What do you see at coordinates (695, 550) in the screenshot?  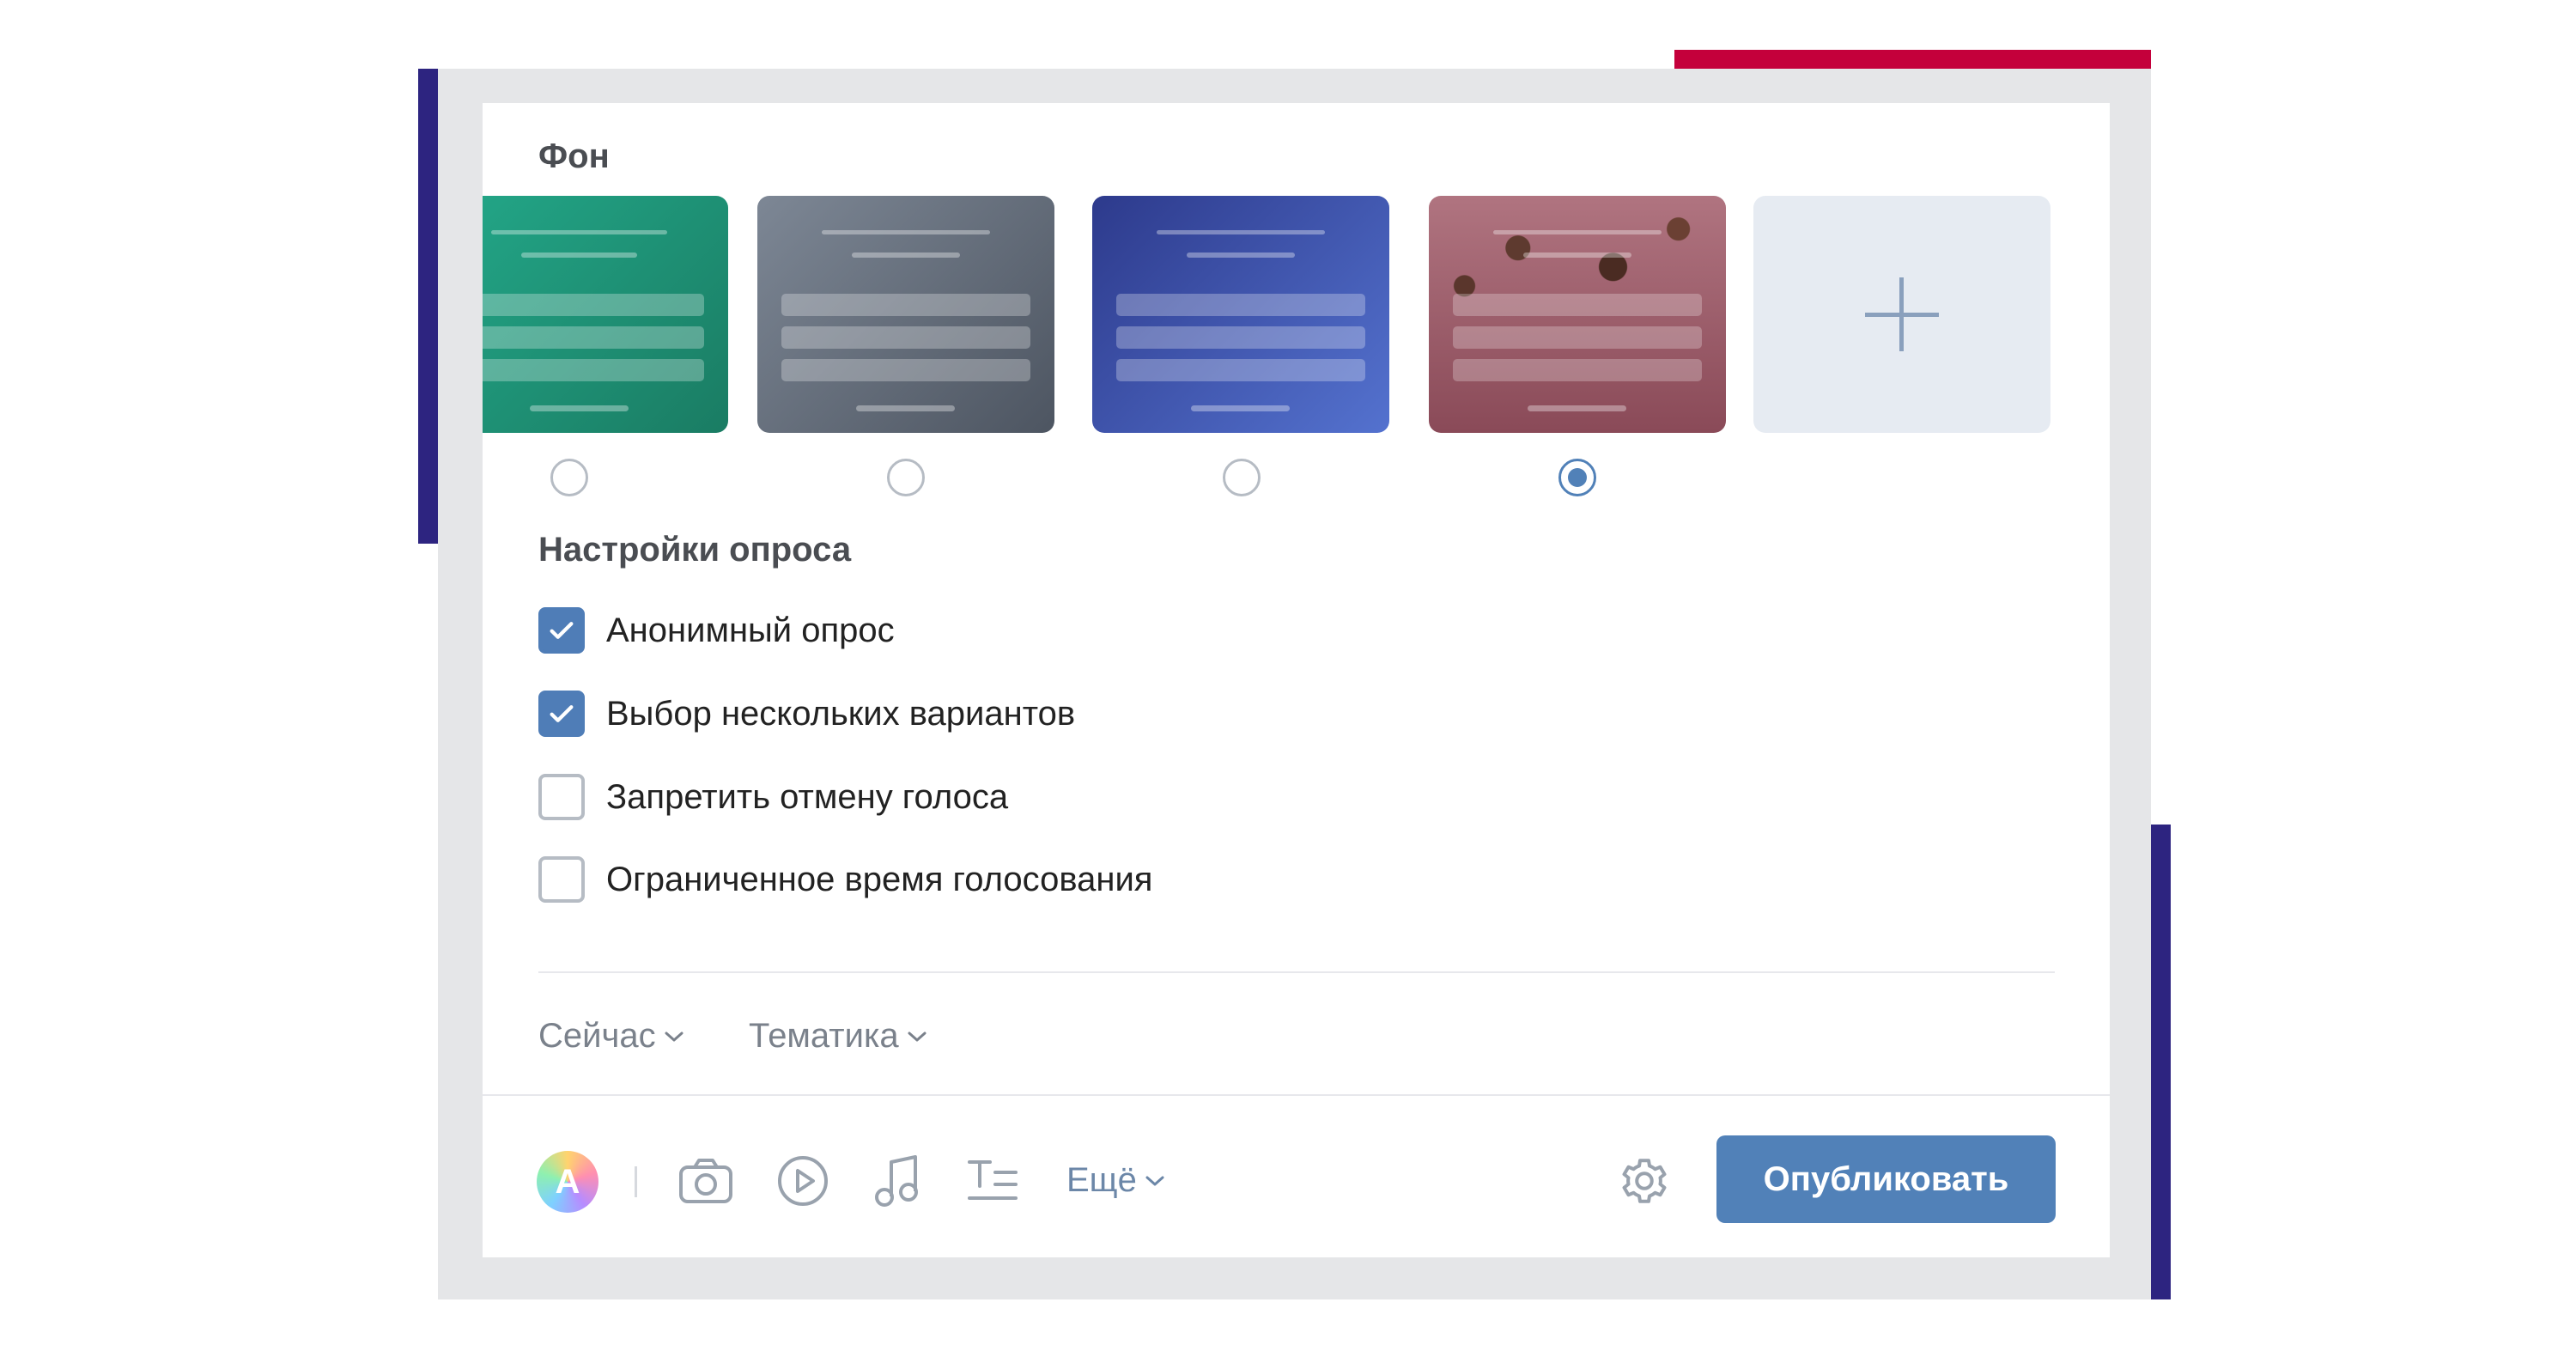 I see `poll-settings-title: Настройки опроса` at bounding box center [695, 550].